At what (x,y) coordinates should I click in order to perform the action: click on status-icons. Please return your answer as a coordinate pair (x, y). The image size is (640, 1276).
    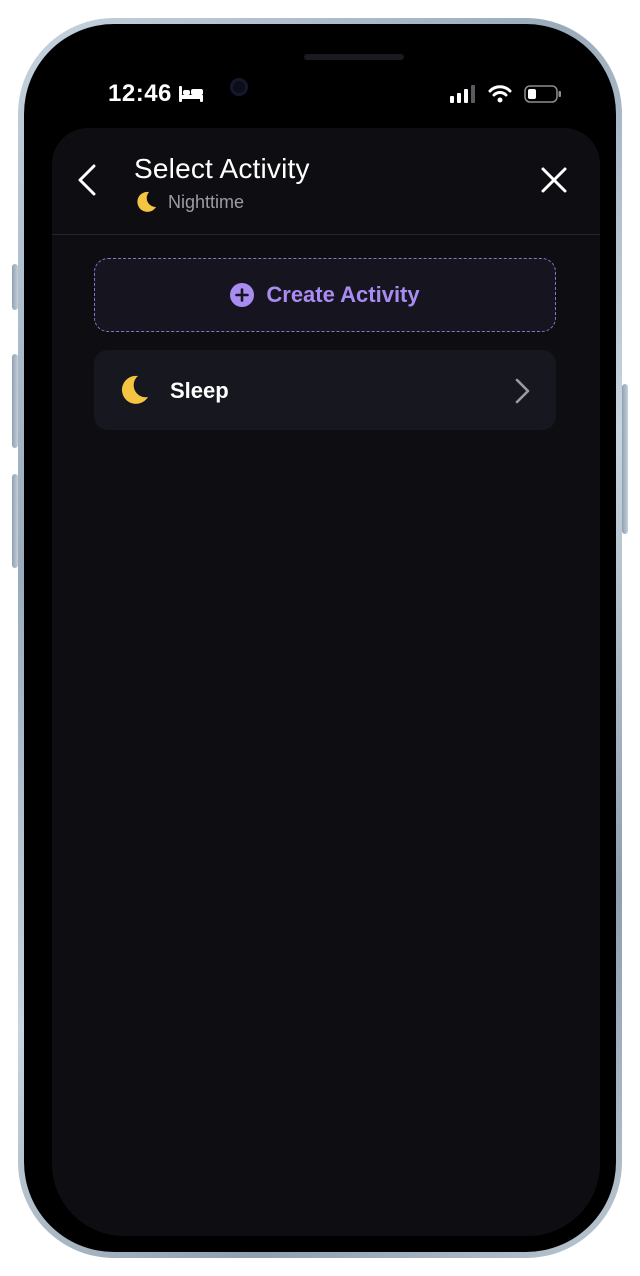
    Looking at the image, I should click on (506, 94).